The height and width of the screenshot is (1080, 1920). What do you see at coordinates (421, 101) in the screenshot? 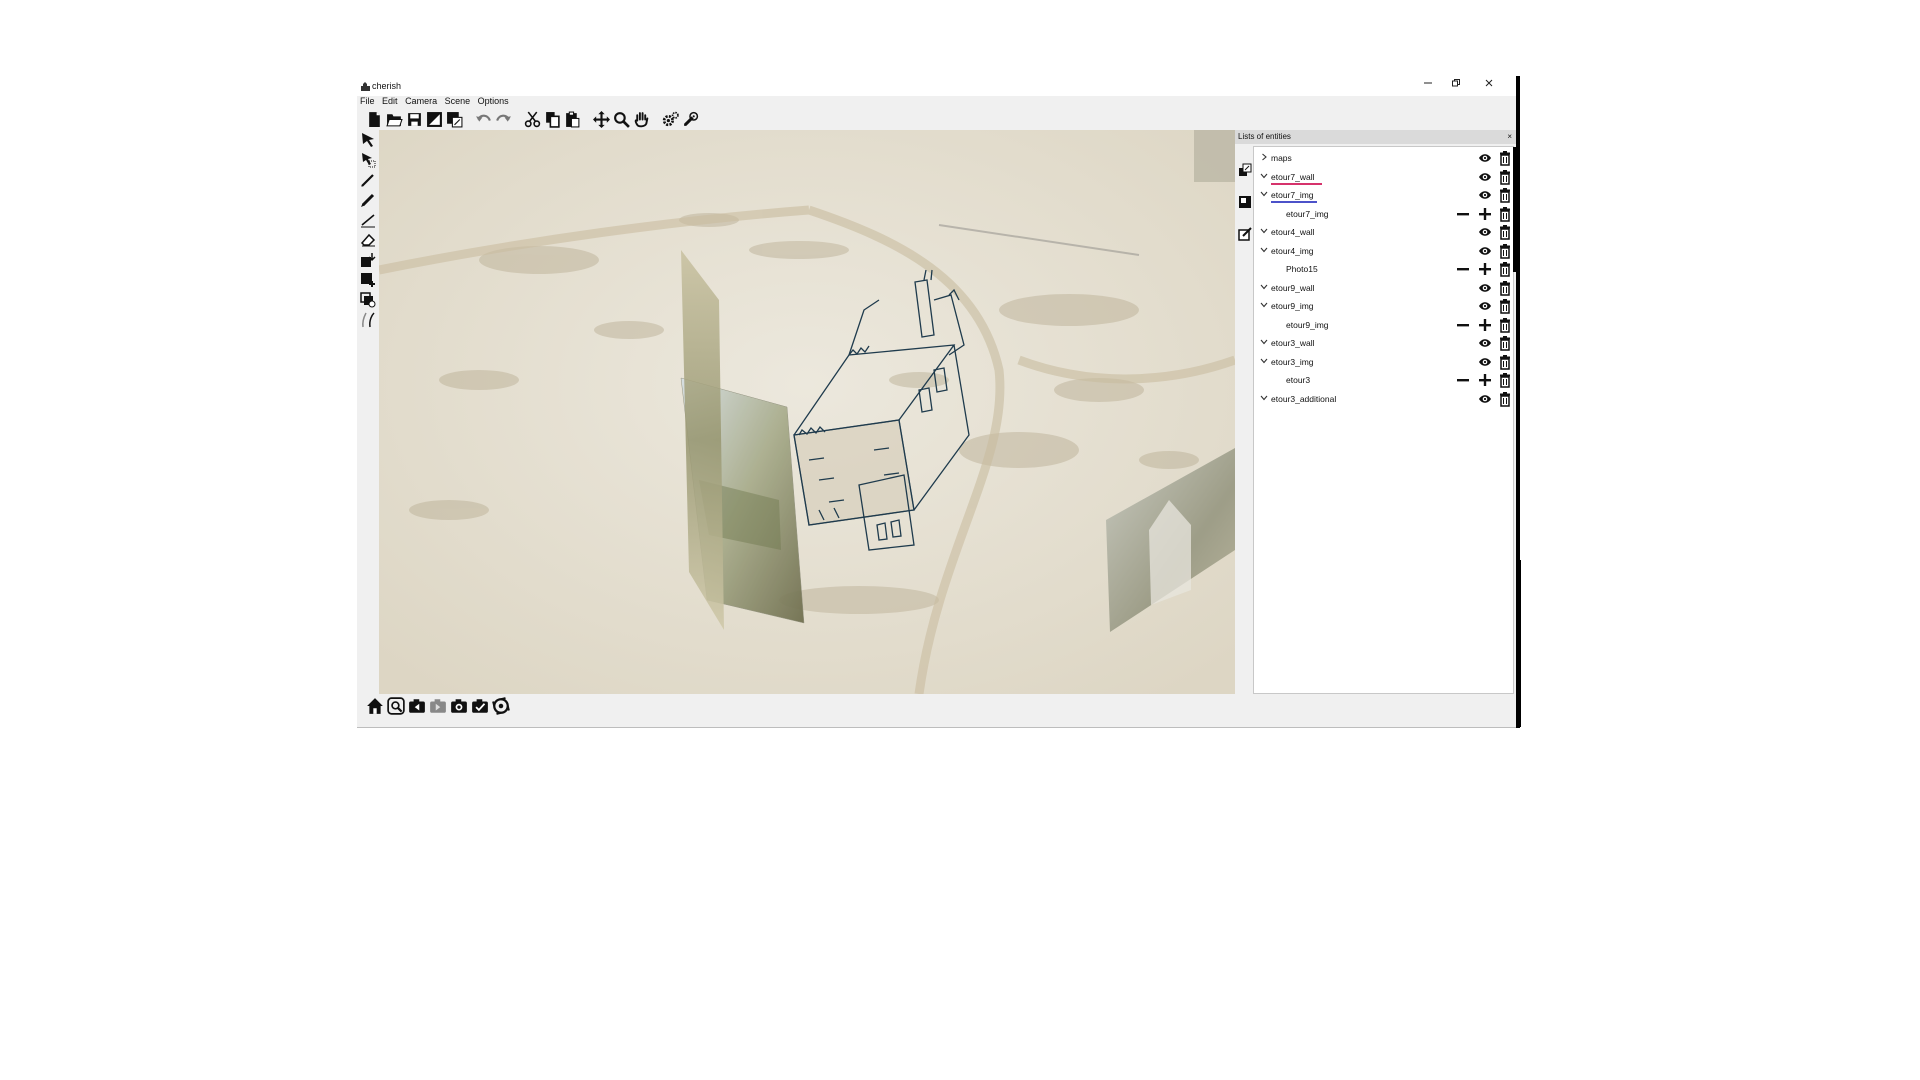
I see `menu-camera: Camera` at bounding box center [421, 101].